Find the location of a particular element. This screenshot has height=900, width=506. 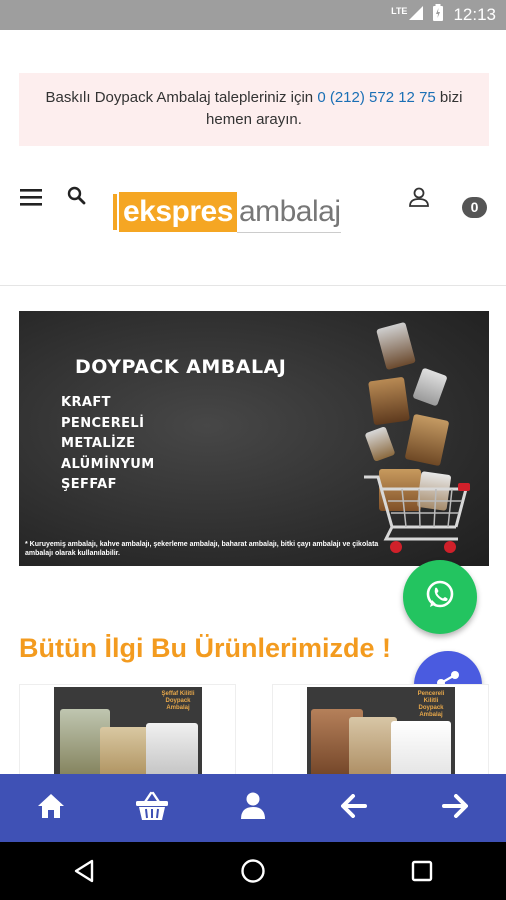

cart-count-badge: 0 is located at coordinates (474, 207).